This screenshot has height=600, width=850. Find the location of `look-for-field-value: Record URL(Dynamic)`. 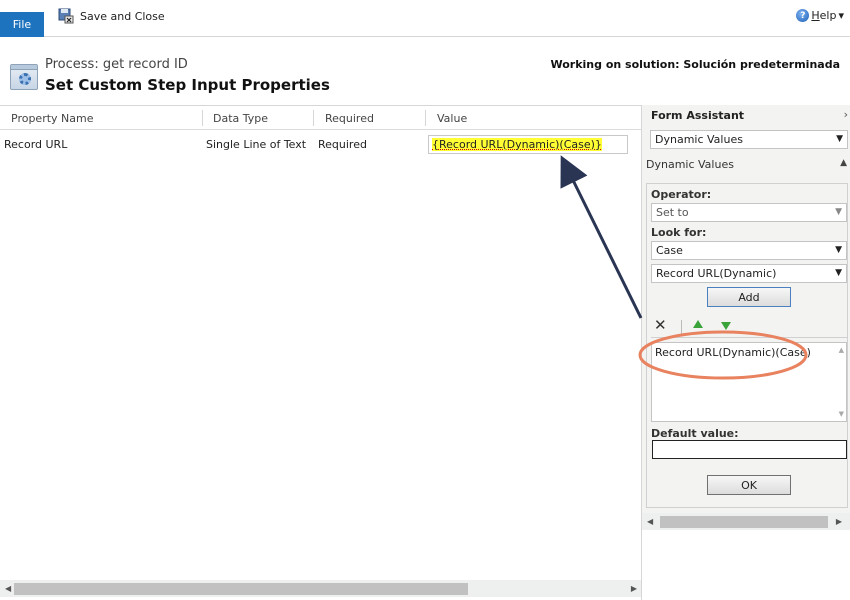

look-for-field-value: Record URL(Dynamic) is located at coordinates (716, 273).